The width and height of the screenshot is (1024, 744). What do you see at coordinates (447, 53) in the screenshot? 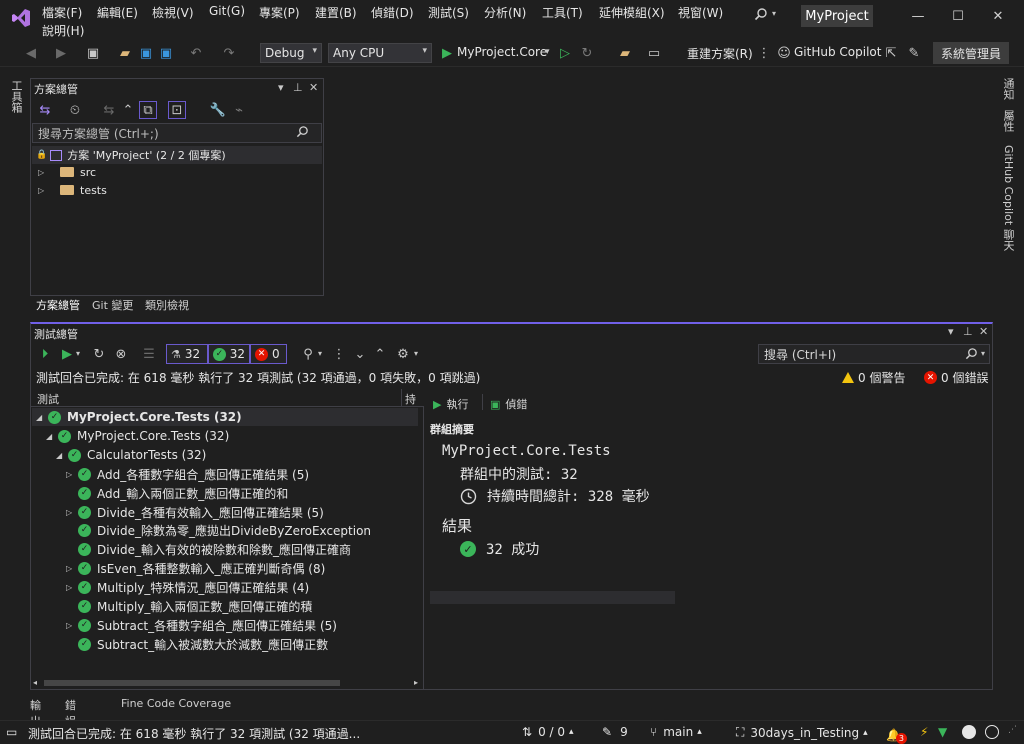
I see `start-debugging-icon: ▶` at bounding box center [447, 53].